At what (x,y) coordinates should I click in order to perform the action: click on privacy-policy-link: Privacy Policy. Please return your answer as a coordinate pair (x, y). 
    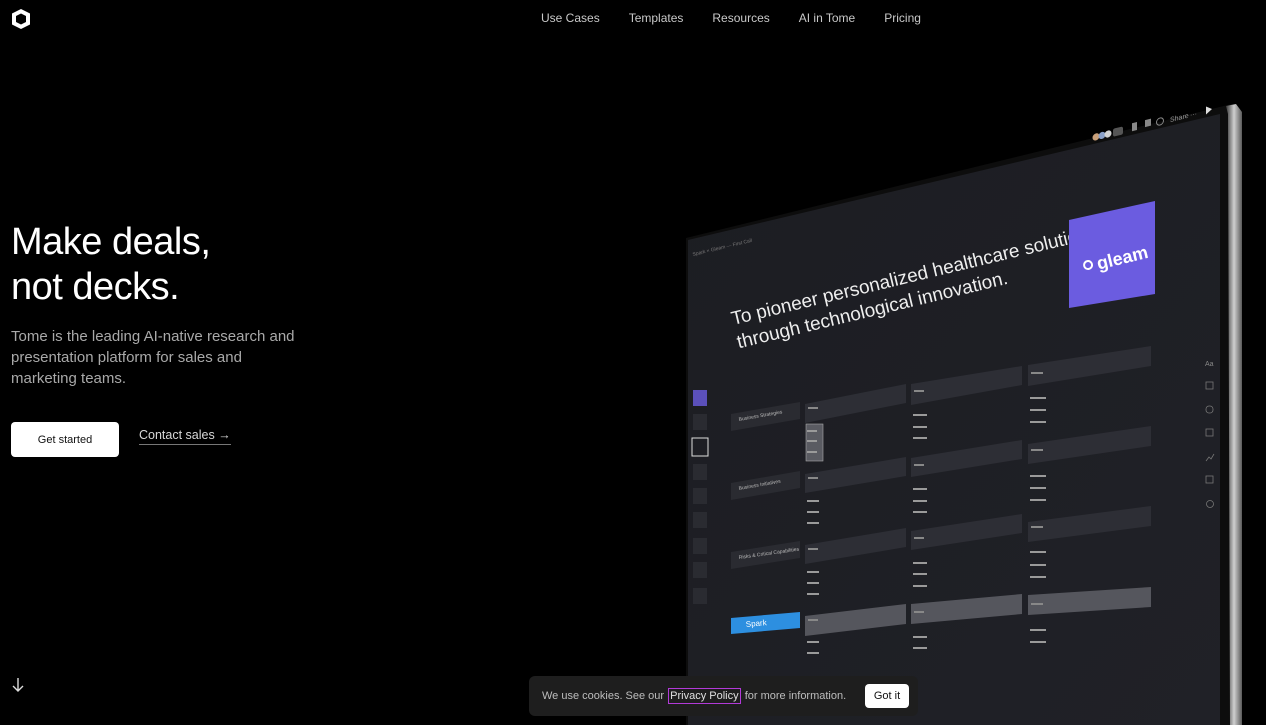
    Looking at the image, I should click on (704, 696).